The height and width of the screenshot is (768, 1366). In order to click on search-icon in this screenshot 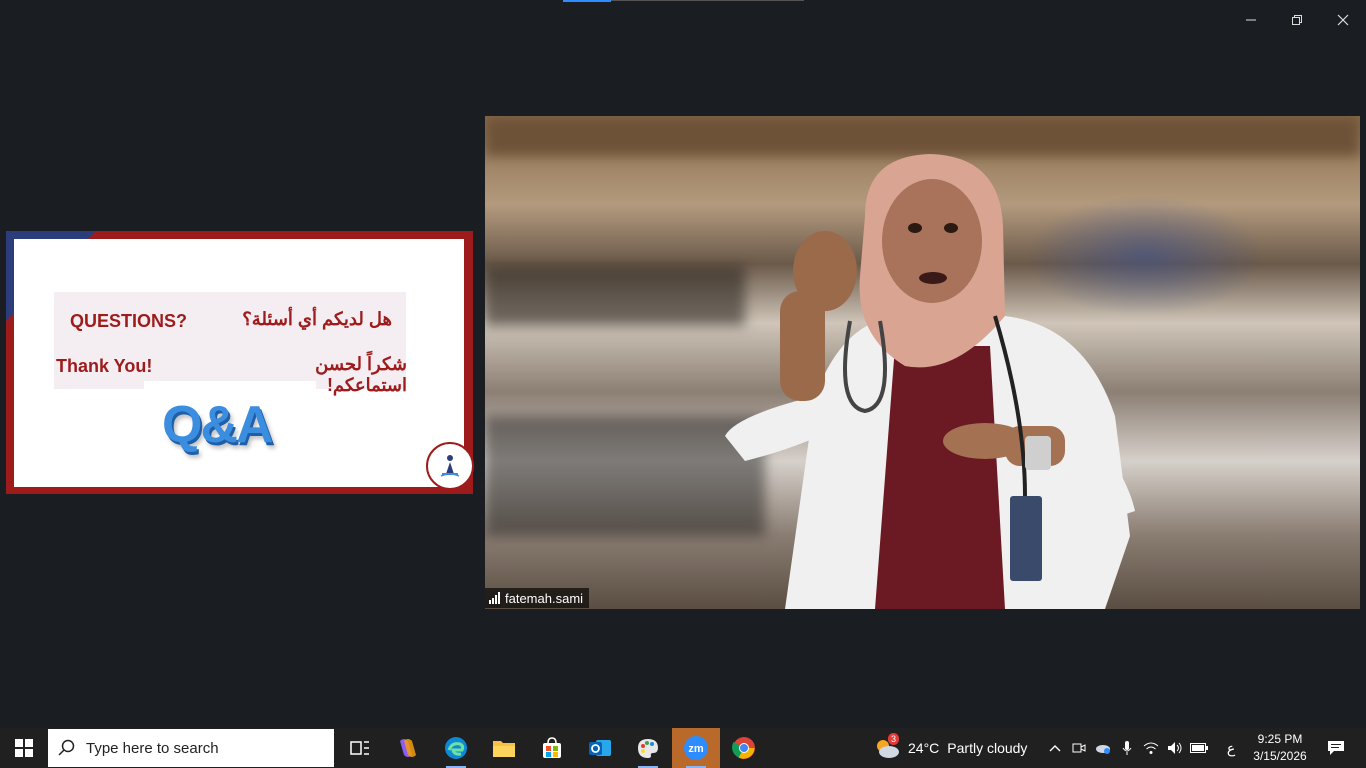, I will do `click(66, 747)`.